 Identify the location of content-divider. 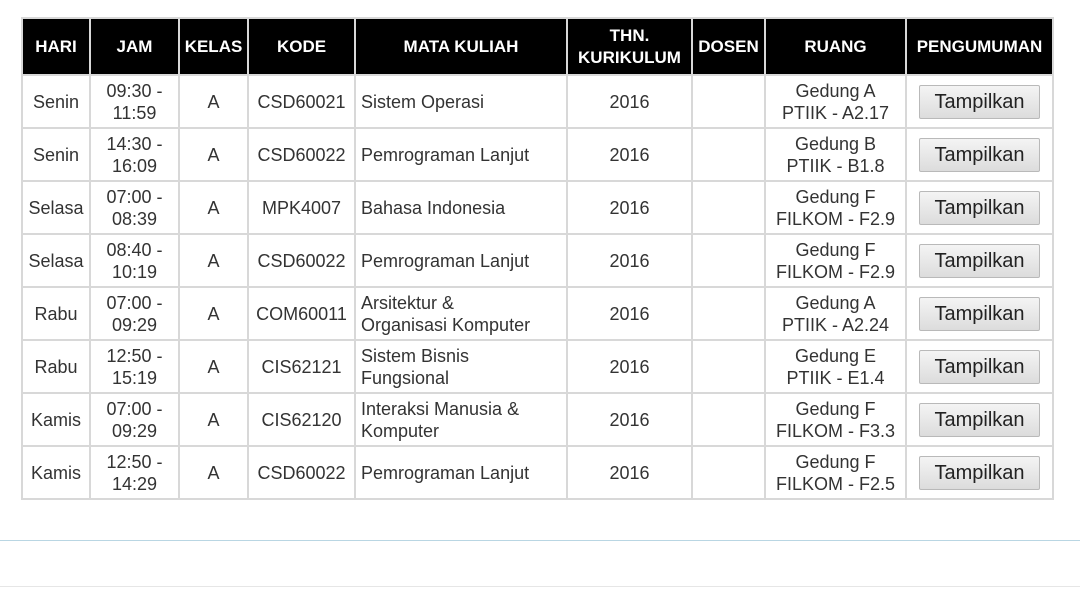
(540, 540).